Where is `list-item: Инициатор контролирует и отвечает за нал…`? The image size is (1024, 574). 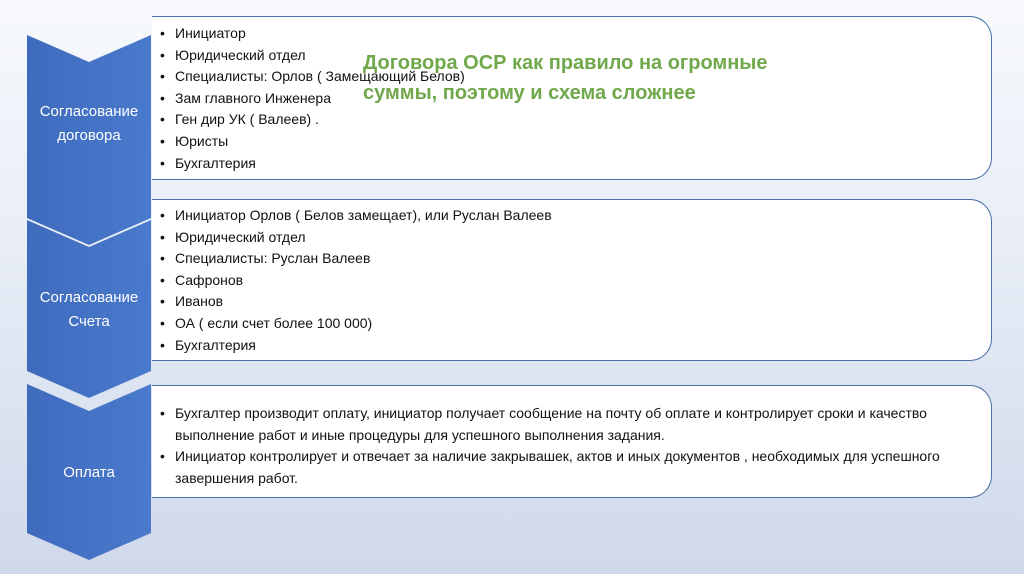 list-item: Инициатор контролирует и отвечает за нал… is located at coordinates (557, 467).